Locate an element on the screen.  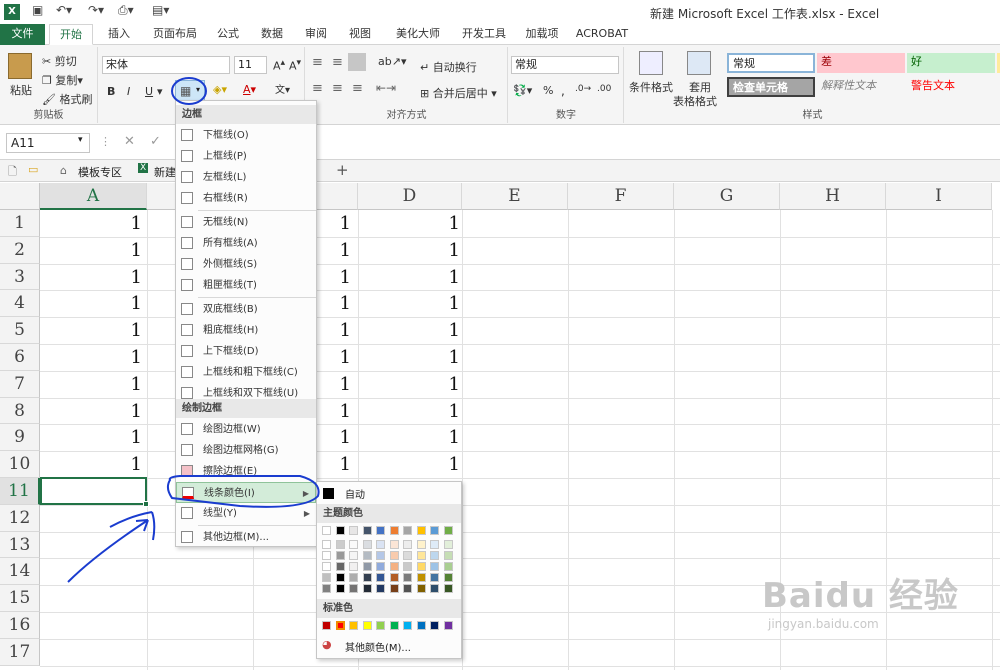
tab-data: 数据 is located at coordinates (272, 34).